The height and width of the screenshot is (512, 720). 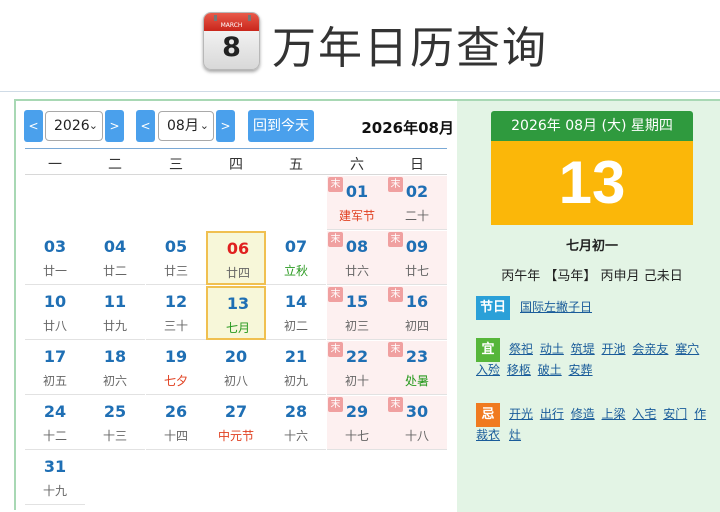 I want to click on day-number: 02, so click(x=417, y=191).